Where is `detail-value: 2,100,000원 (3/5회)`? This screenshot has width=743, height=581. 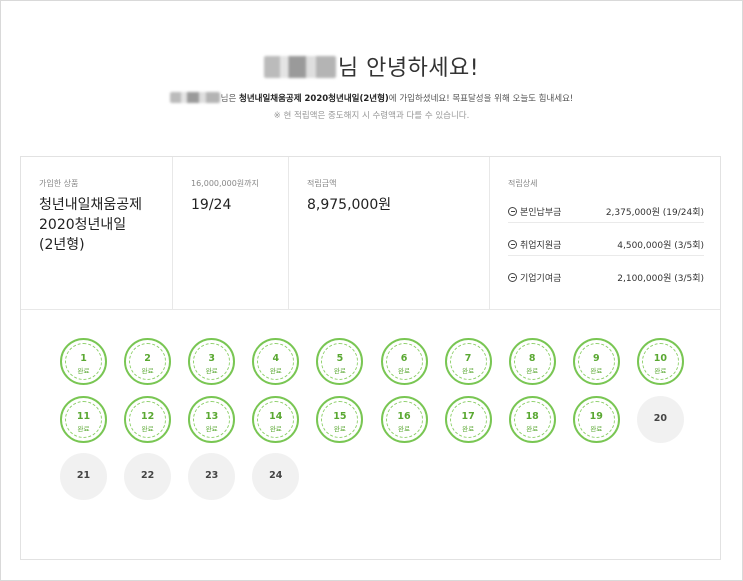 detail-value: 2,100,000원 (3/5회) is located at coordinates (660, 279).